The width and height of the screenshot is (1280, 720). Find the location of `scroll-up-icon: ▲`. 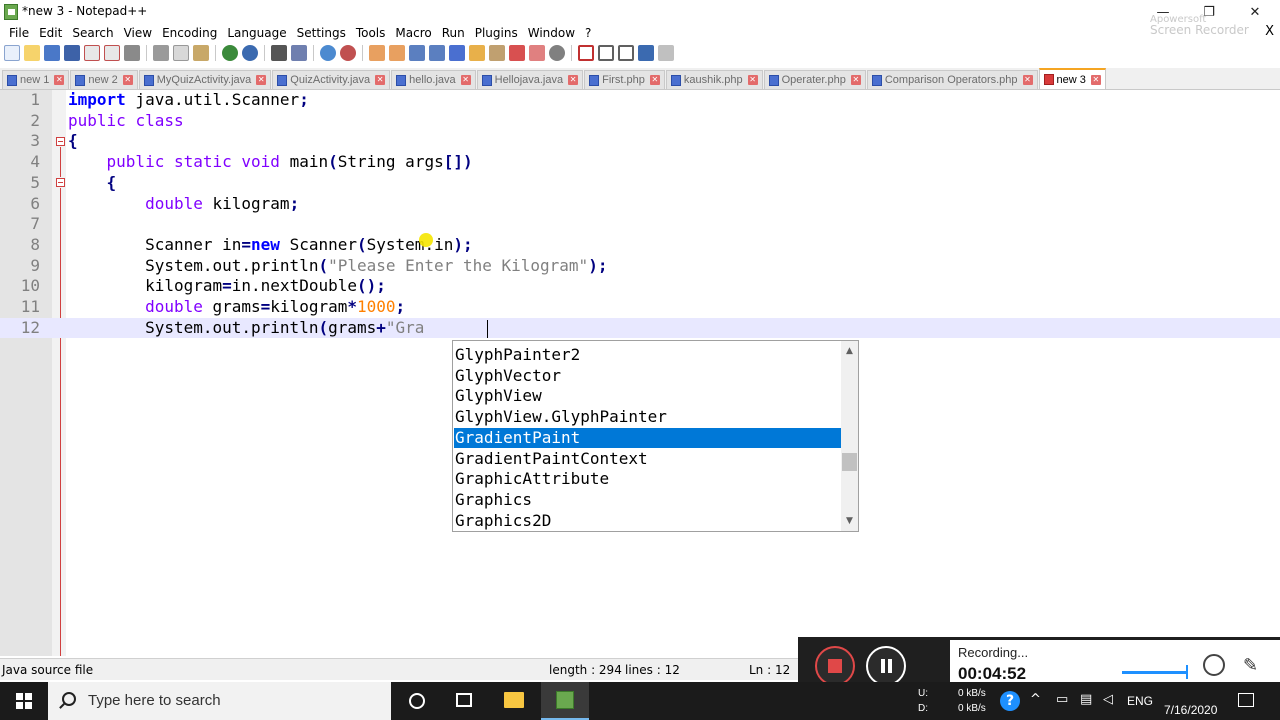

scroll-up-icon: ▲ is located at coordinates (849, 351).